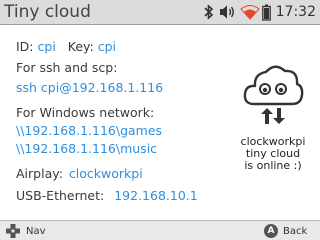 This screenshot has width=320, height=240. What do you see at coordinates (80, 46) in the screenshot?
I see `key-label: Key:` at bounding box center [80, 46].